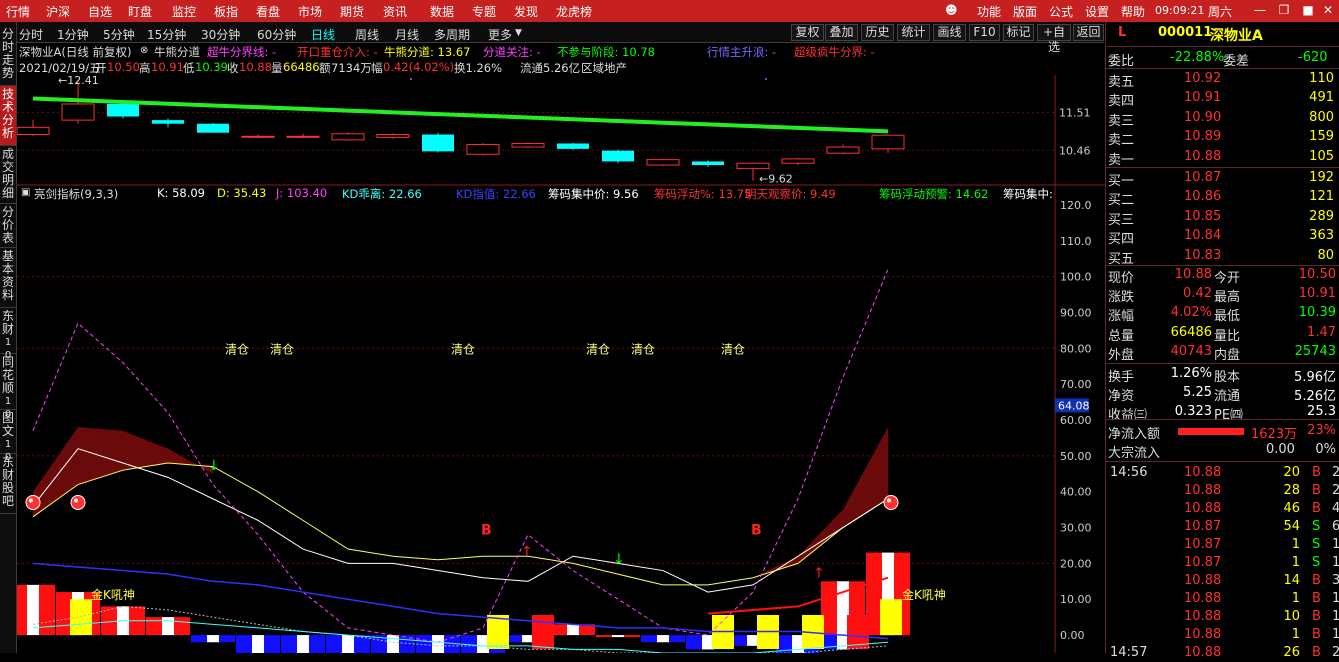 This screenshot has height=662, width=1339. Describe the element at coordinates (1121, 181) in the screenshot. I see `bid-label: 买一` at that location.